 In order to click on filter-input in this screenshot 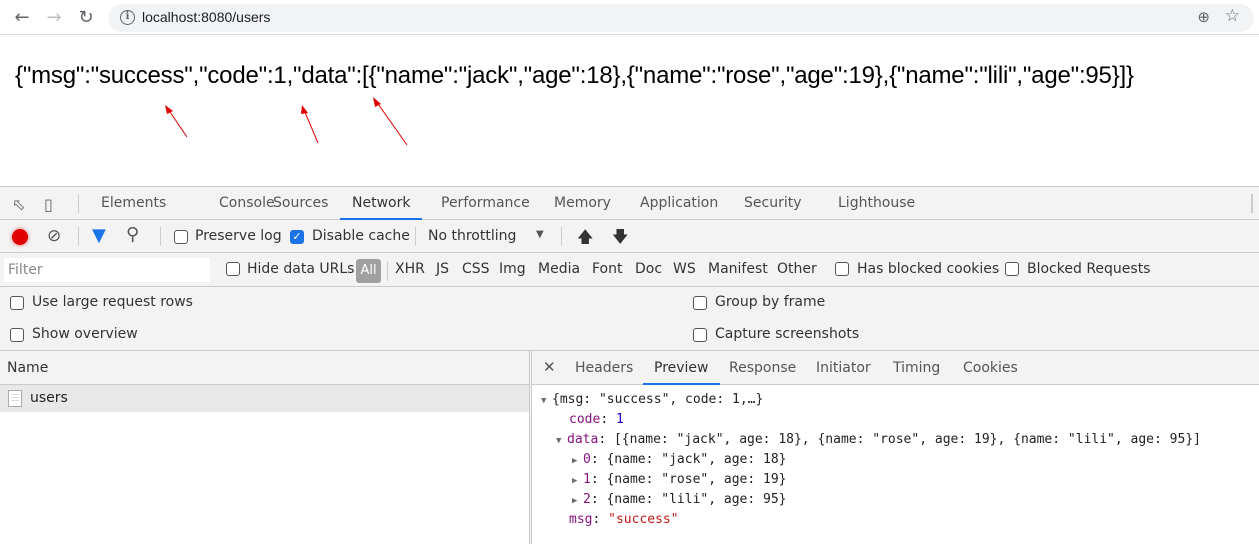, I will do `click(107, 270)`.